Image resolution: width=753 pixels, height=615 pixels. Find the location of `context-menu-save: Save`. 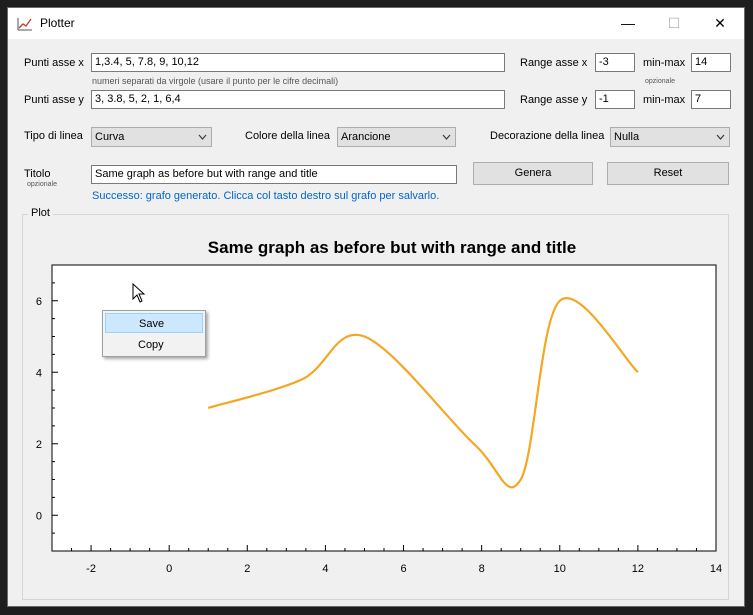

context-menu-save: Save is located at coordinates (154, 323).